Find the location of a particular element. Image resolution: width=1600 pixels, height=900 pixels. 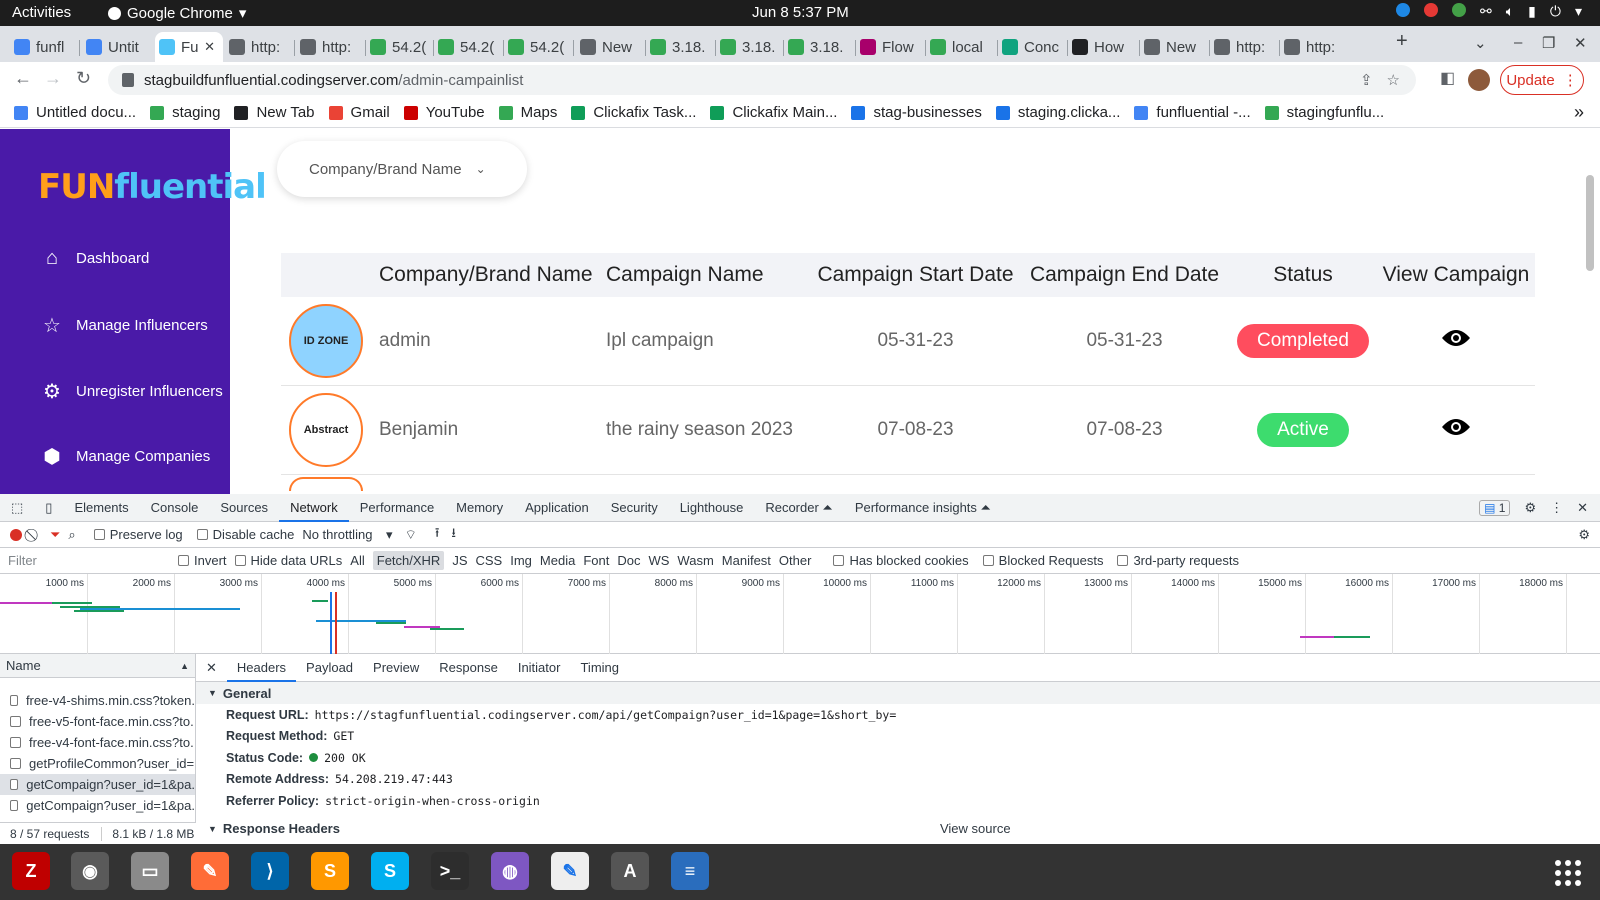

import-har-icon: ⭱ is located at coordinates (437, 535).